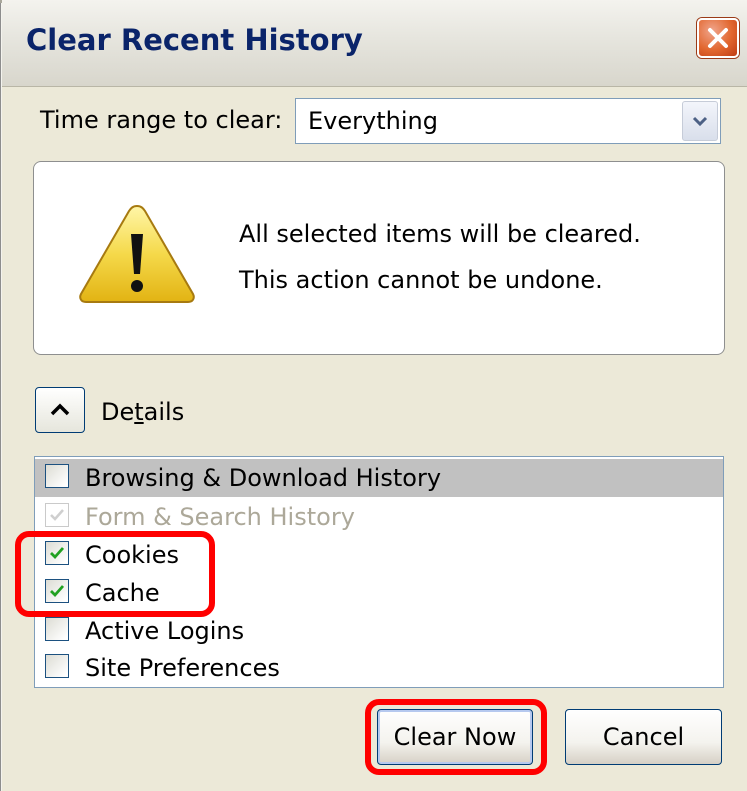 This screenshot has height=791, width=747. Describe the element at coordinates (379, 555) in the screenshot. I see `list-item-cookies: Cookies` at that location.